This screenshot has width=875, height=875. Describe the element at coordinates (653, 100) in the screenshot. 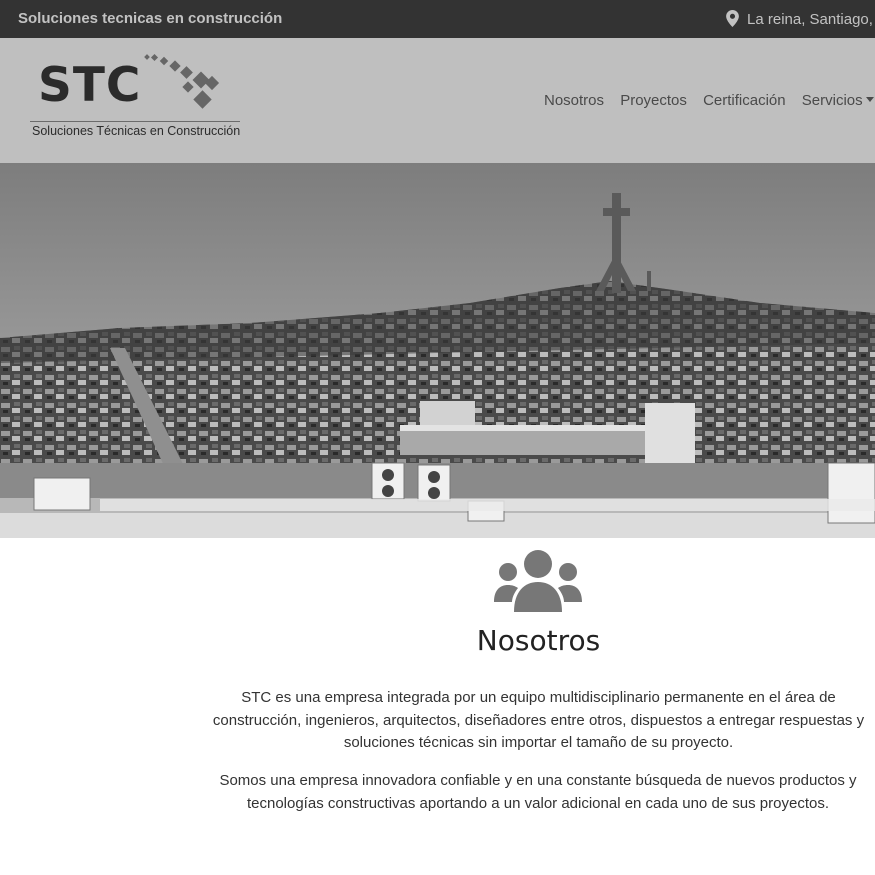

I see `nav-item-proyectos: Proyectos` at that location.